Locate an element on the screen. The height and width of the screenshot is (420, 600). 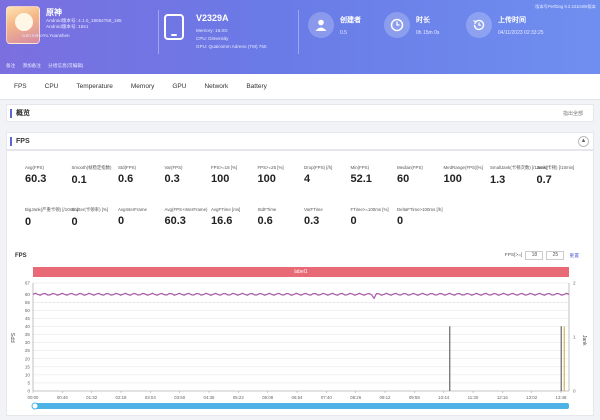
label-banner: label1 is located at coordinates (301, 272).